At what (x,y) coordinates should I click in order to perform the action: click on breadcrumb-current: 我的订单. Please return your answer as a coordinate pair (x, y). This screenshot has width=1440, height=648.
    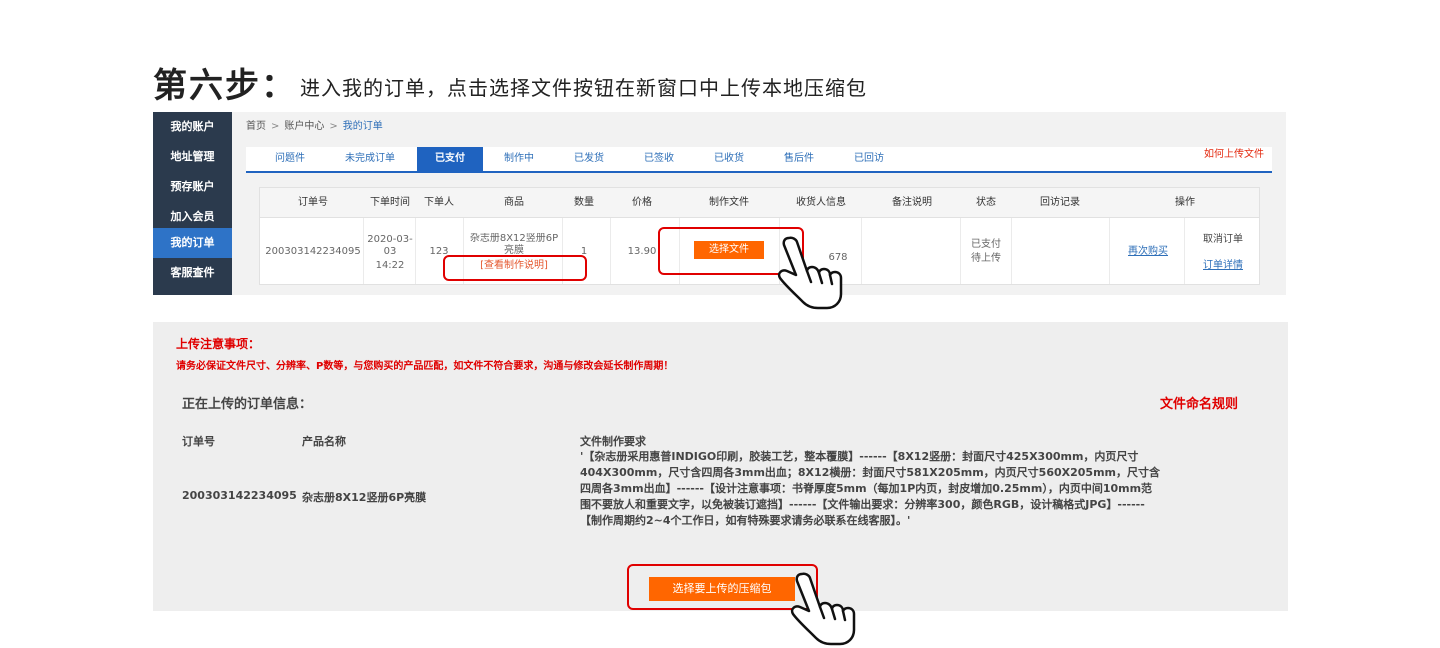
    Looking at the image, I should click on (363, 126).